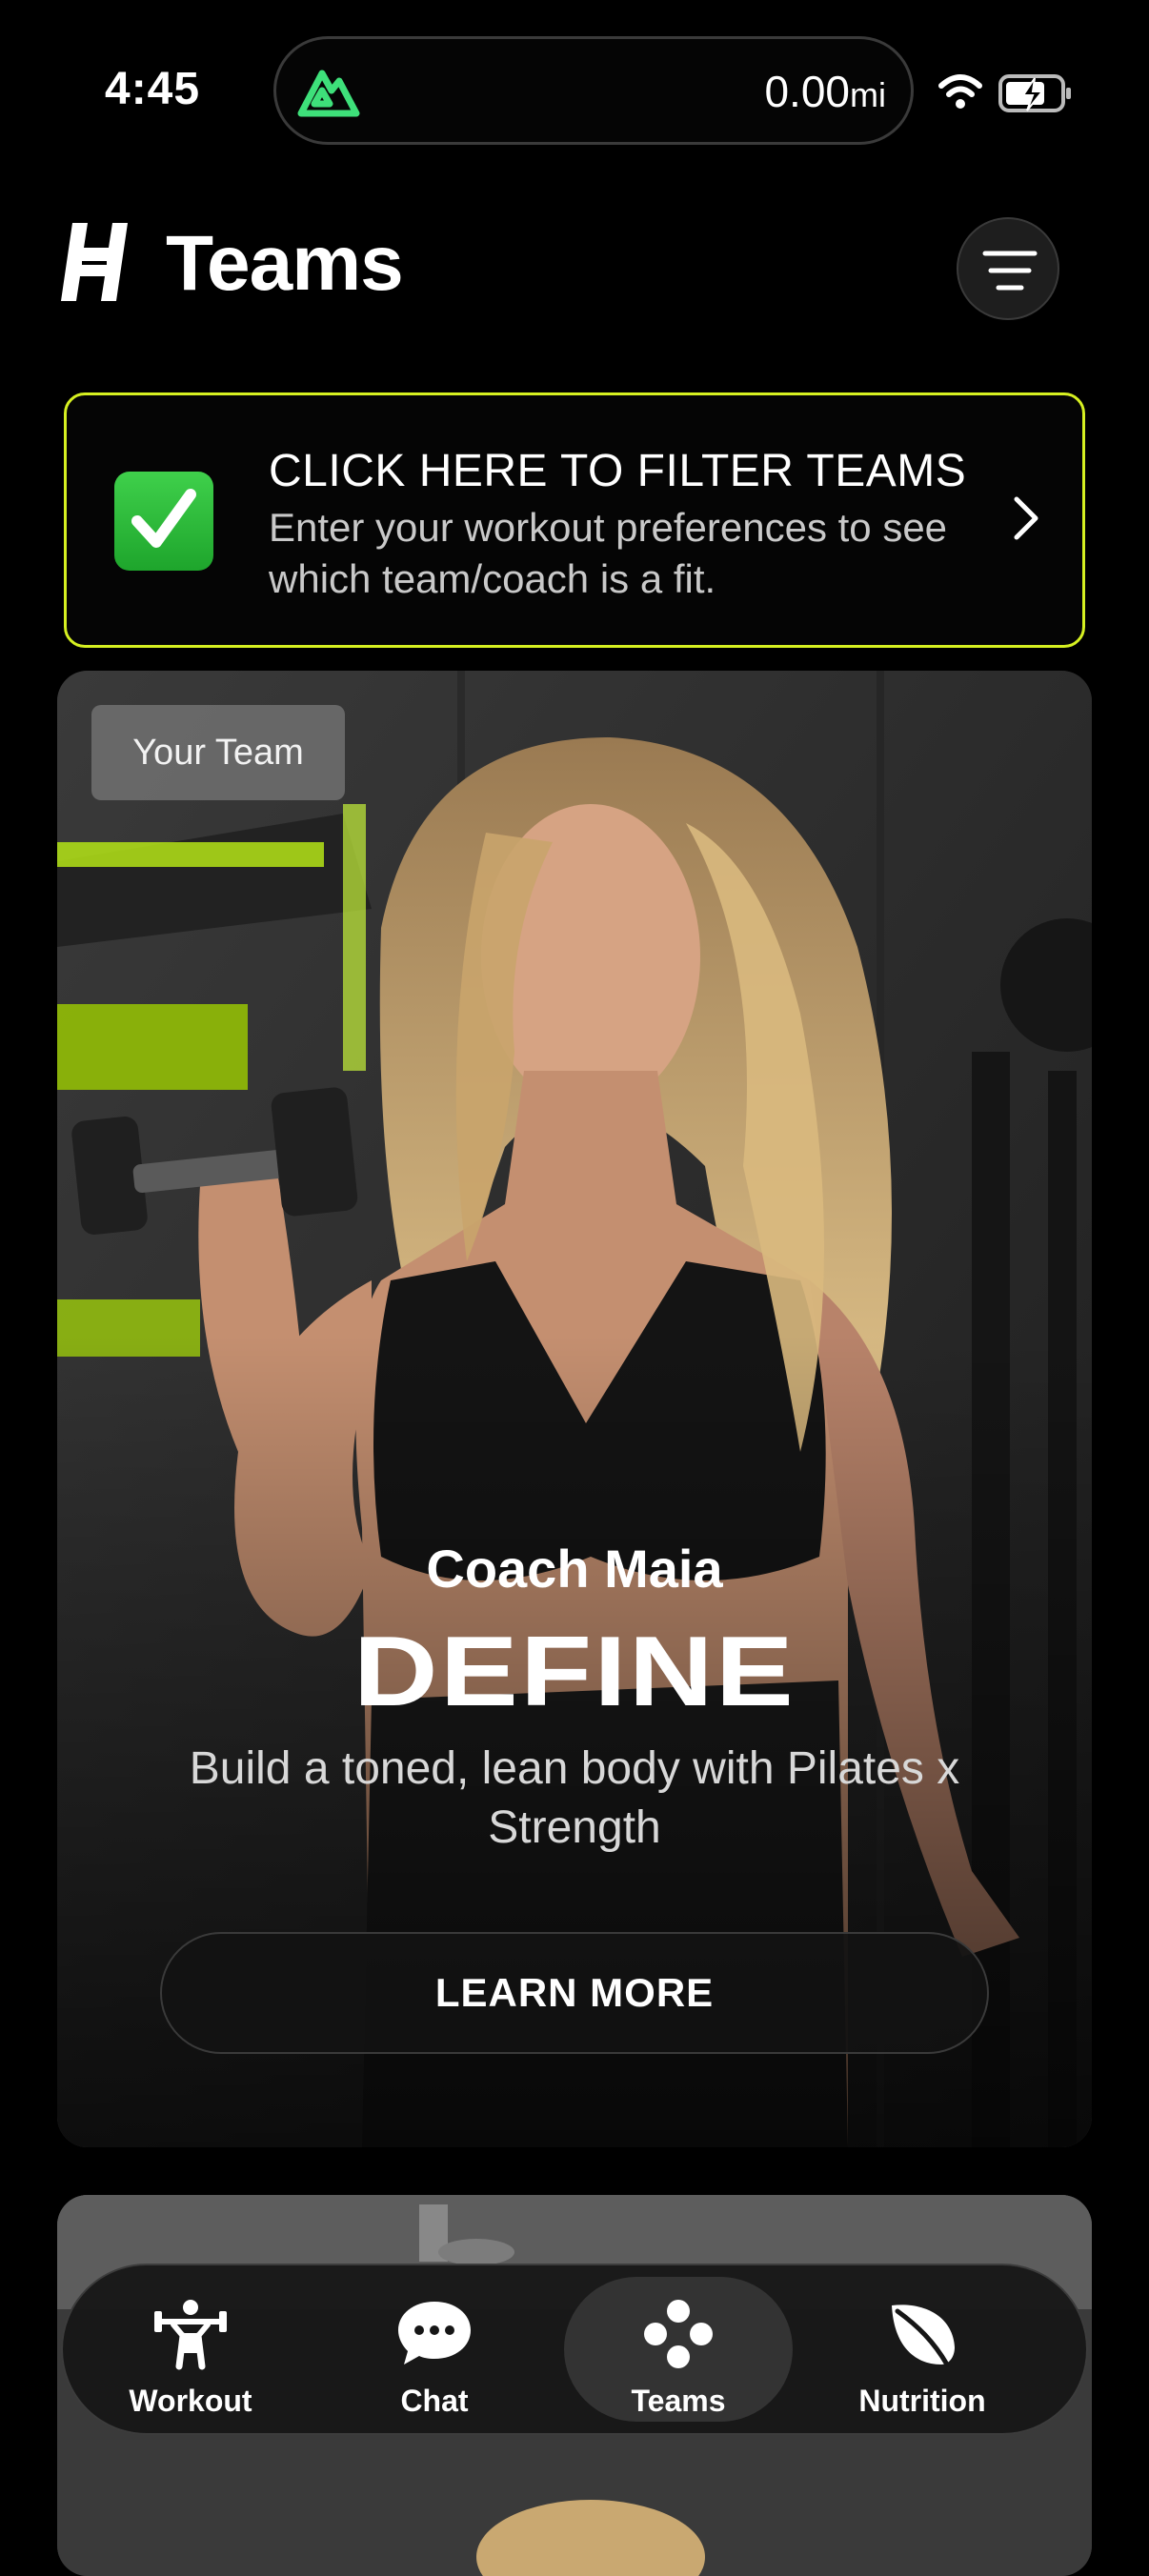 This screenshot has width=1149, height=2576. I want to click on battery-charging-icon, so click(1034, 93).